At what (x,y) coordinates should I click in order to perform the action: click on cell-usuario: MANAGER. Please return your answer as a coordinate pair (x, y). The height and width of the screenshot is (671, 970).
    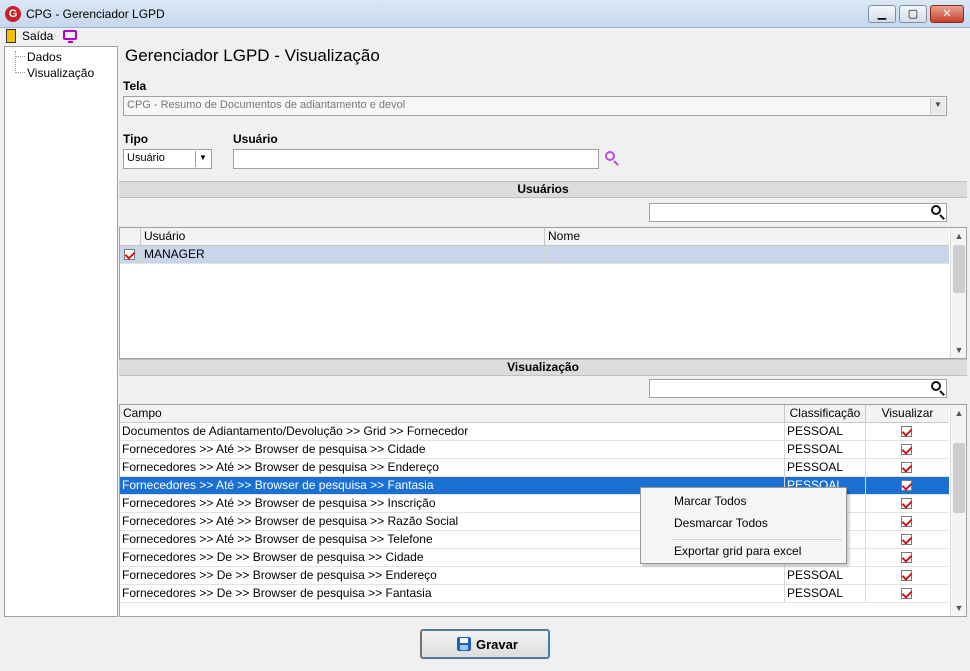
    Looking at the image, I should click on (343, 255).